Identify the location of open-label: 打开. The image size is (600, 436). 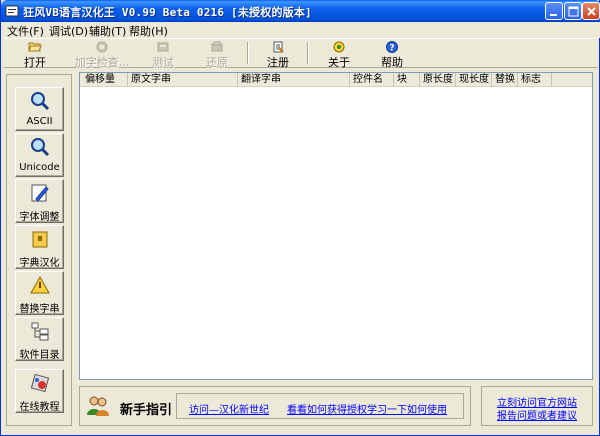
(35, 62).